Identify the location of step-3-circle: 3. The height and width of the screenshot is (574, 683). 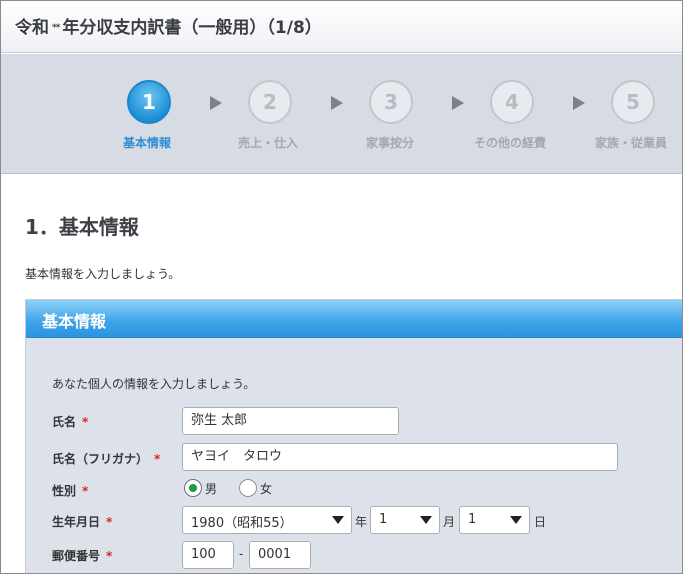
(391, 102).